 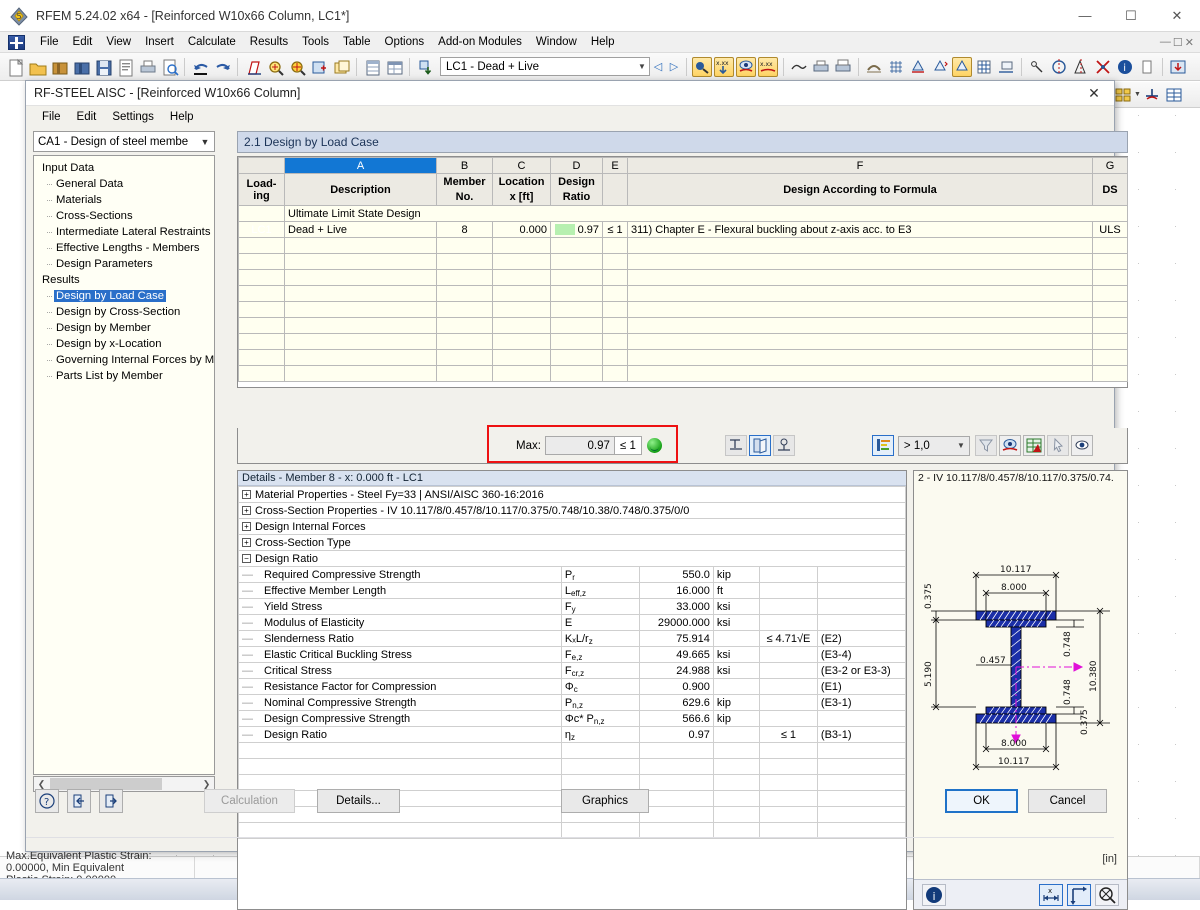 What do you see at coordinates (918, 67) in the screenshot?
I see `rotate-view-icon` at bounding box center [918, 67].